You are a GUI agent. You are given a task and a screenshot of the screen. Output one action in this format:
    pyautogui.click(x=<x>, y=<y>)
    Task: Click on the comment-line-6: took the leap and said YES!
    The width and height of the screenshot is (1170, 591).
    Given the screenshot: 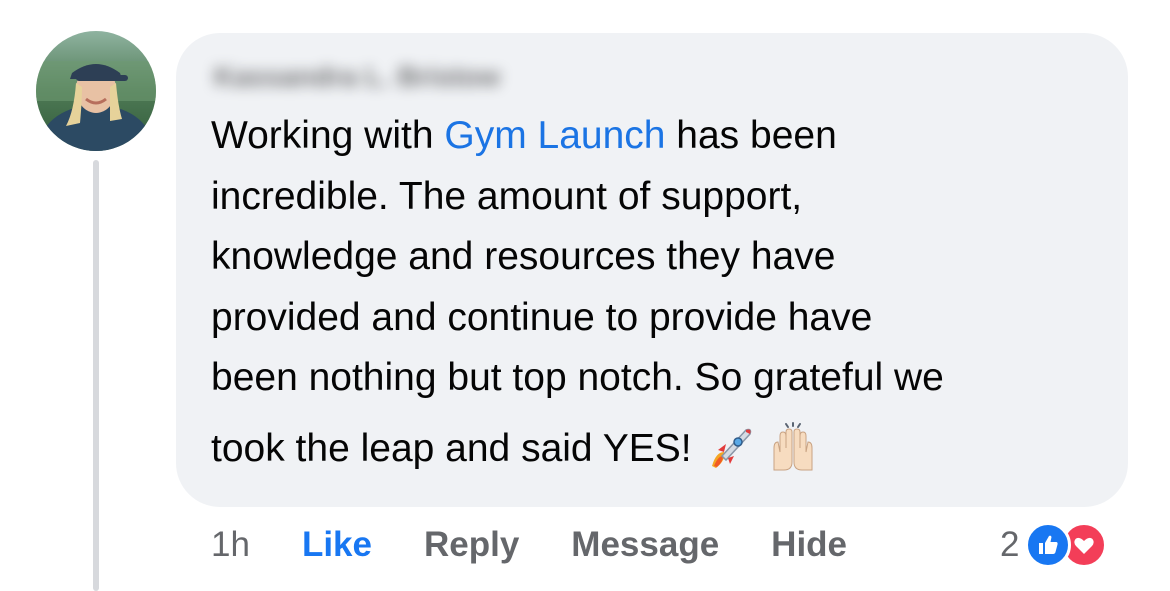 What is the action you would take?
    pyautogui.click(x=661, y=449)
    